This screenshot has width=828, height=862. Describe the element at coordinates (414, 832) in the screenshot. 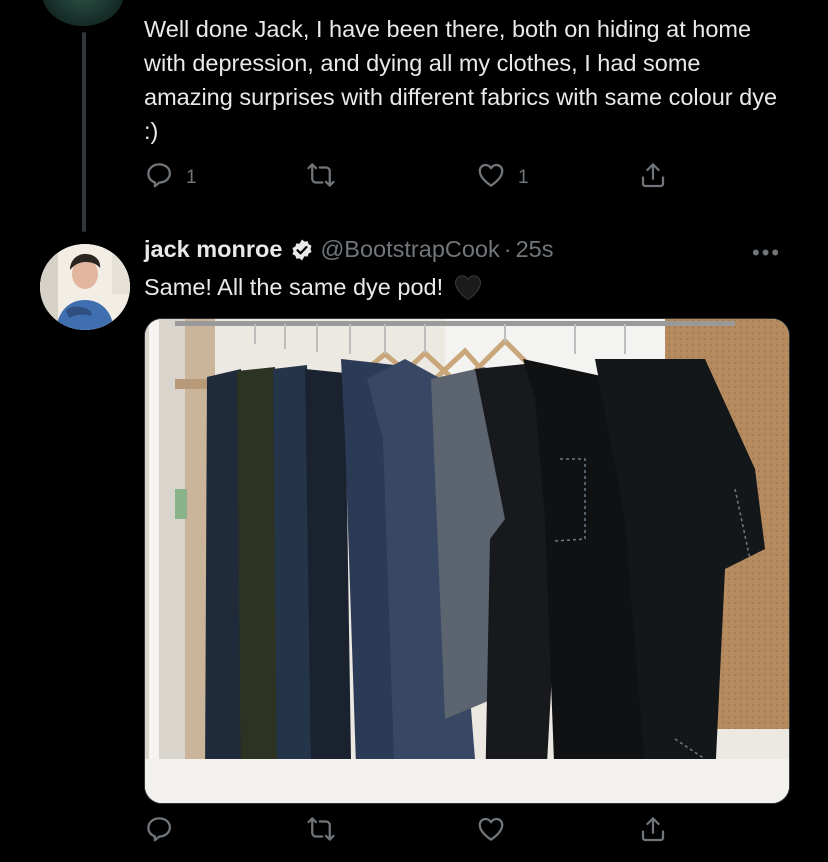

I see `tweet-actions` at that location.